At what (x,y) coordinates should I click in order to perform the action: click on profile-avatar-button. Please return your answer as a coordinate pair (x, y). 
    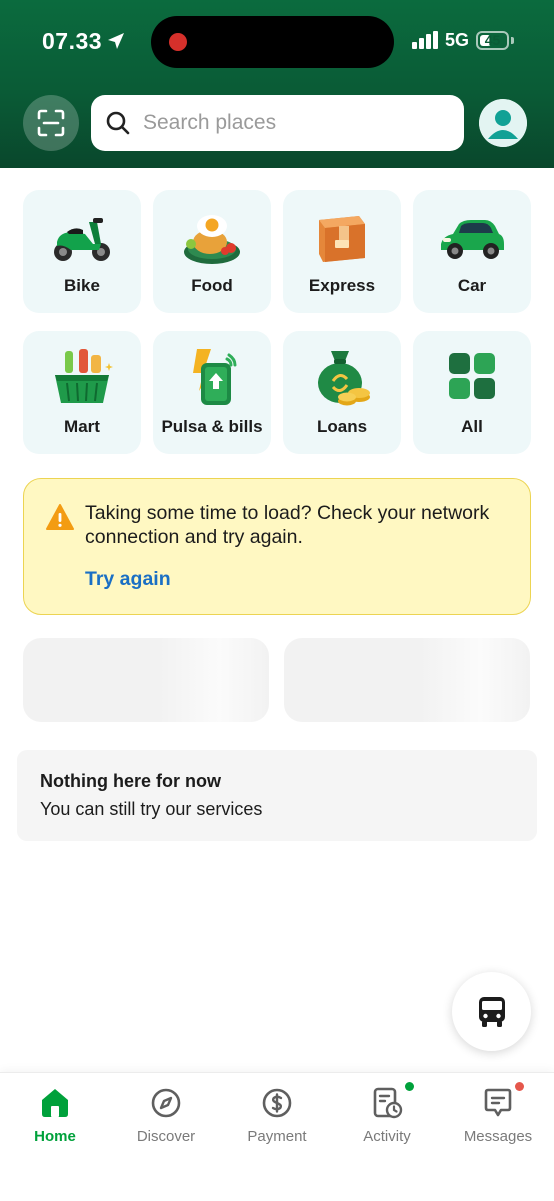
    Looking at the image, I should click on (503, 123).